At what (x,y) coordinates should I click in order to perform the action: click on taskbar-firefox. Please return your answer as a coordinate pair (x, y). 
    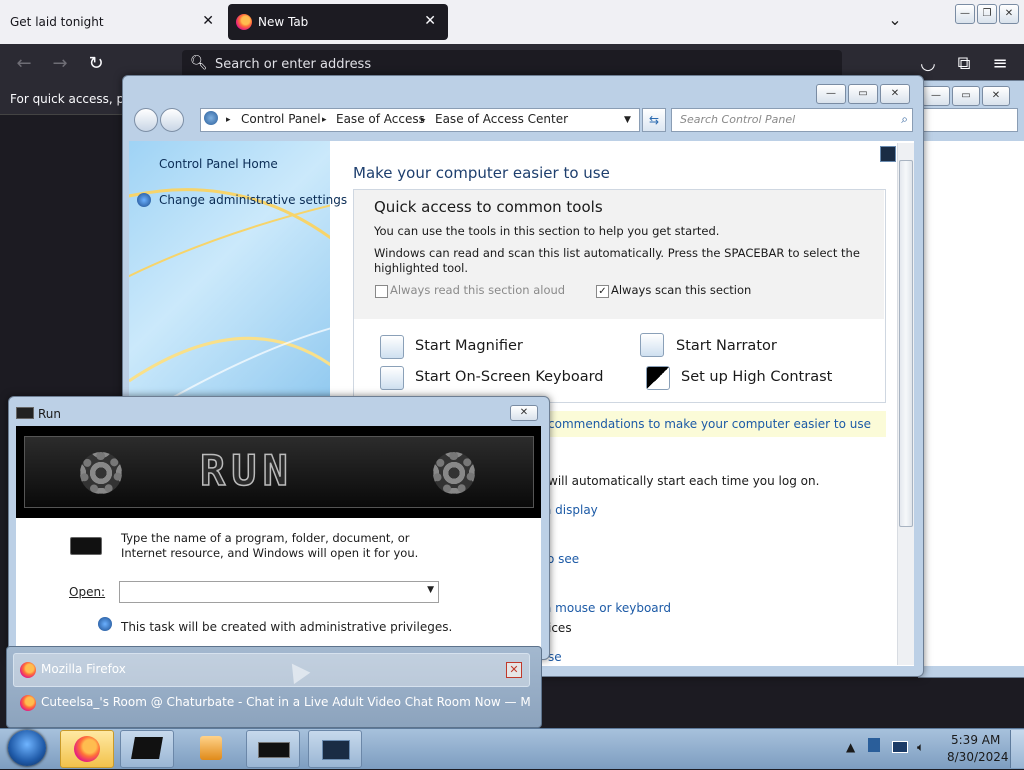
    Looking at the image, I should click on (87, 749).